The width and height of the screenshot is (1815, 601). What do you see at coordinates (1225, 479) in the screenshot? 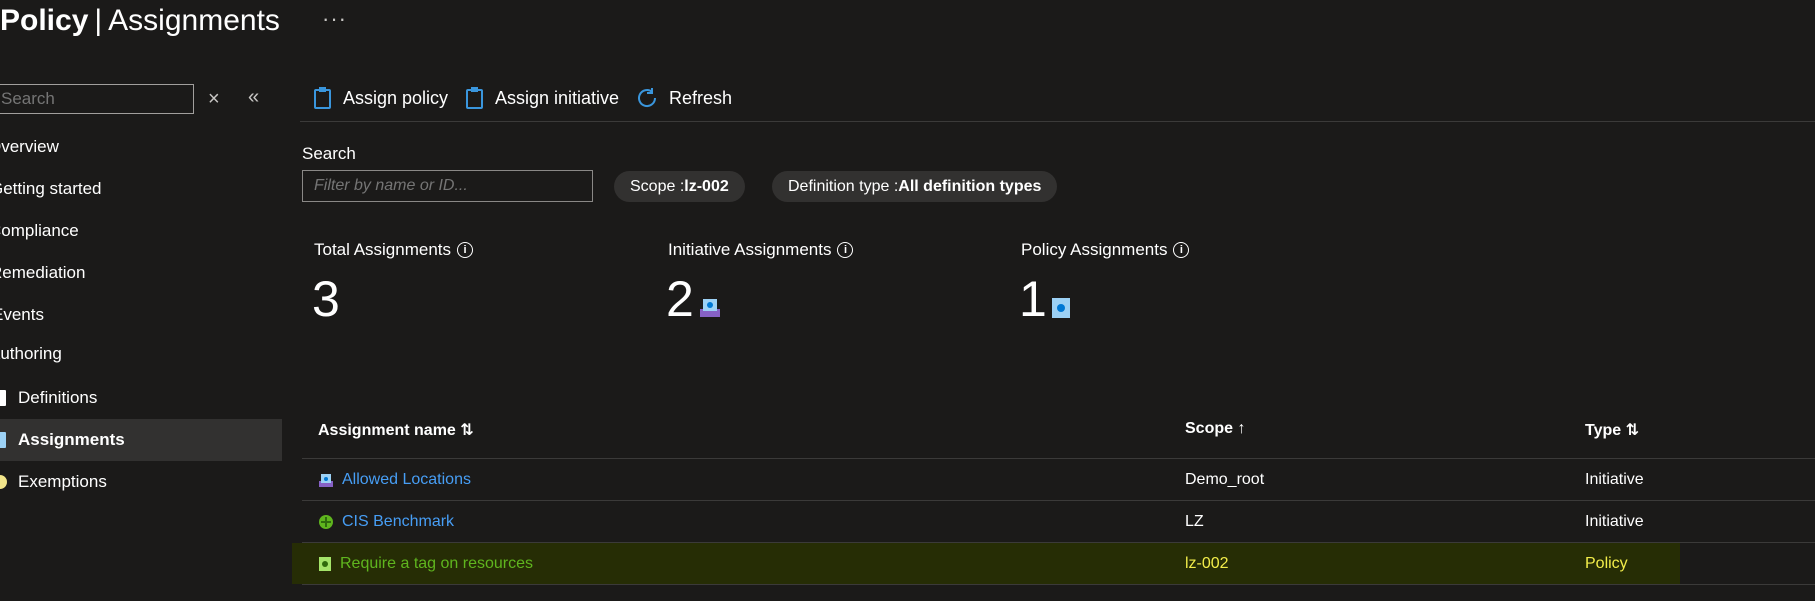
I see `scope-cell: Demo_root` at bounding box center [1225, 479].